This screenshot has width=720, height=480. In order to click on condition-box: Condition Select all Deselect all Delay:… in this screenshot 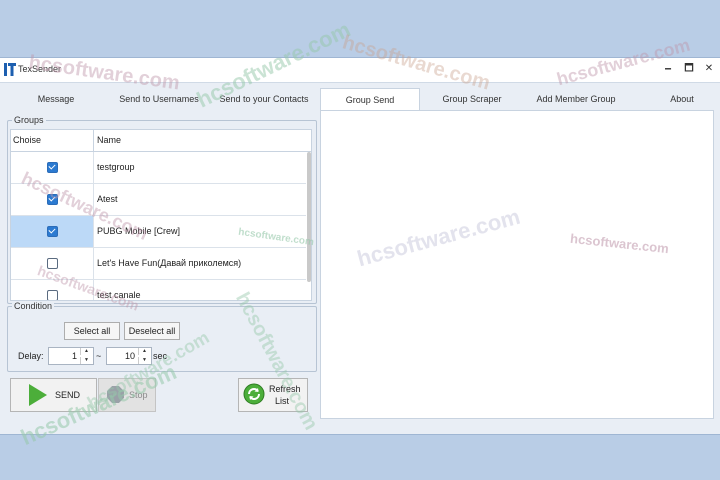, I will do `click(162, 336)`.